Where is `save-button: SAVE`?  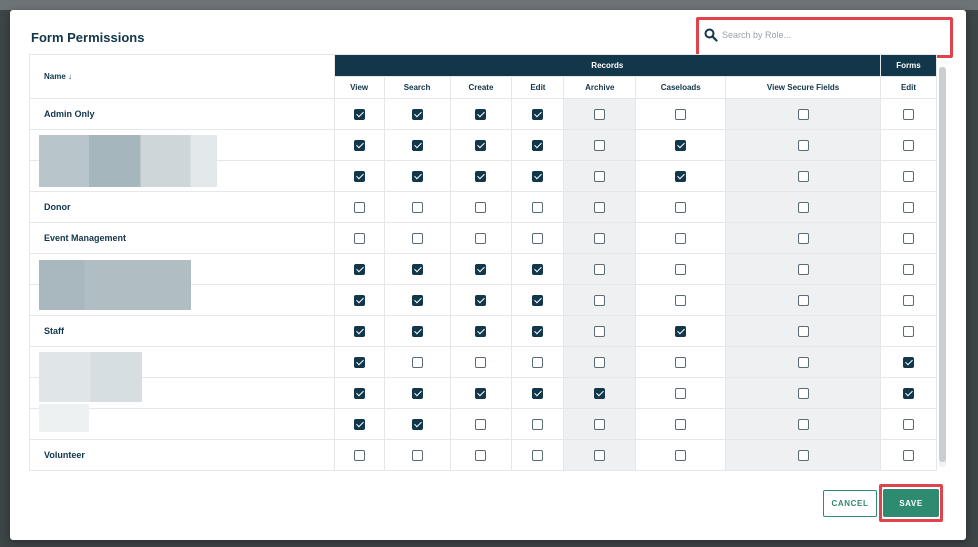 save-button: SAVE is located at coordinates (911, 503).